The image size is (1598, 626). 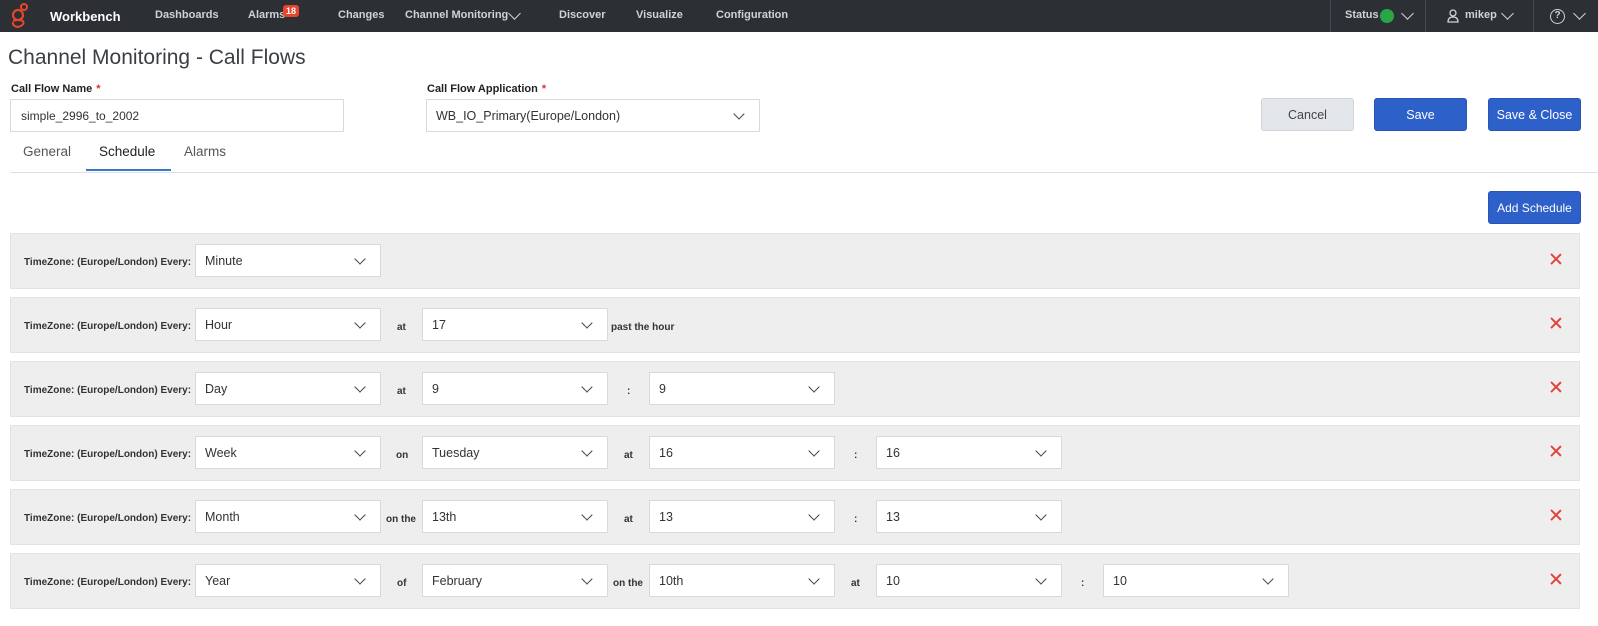 What do you see at coordinates (288, 580) in the screenshot?
I see `frequency-select: Year` at bounding box center [288, 580].